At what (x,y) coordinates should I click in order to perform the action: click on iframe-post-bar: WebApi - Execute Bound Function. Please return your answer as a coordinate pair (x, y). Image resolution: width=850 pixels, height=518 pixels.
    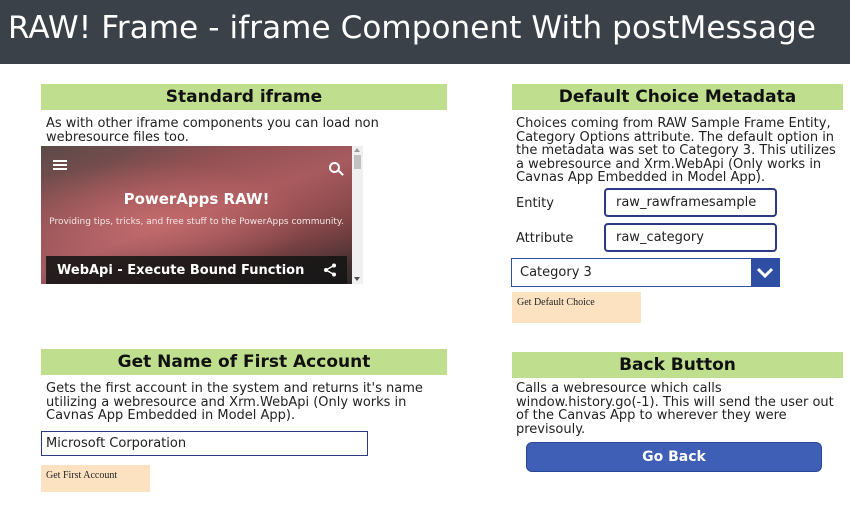
    Looking at the image, I should click on (196, 270).